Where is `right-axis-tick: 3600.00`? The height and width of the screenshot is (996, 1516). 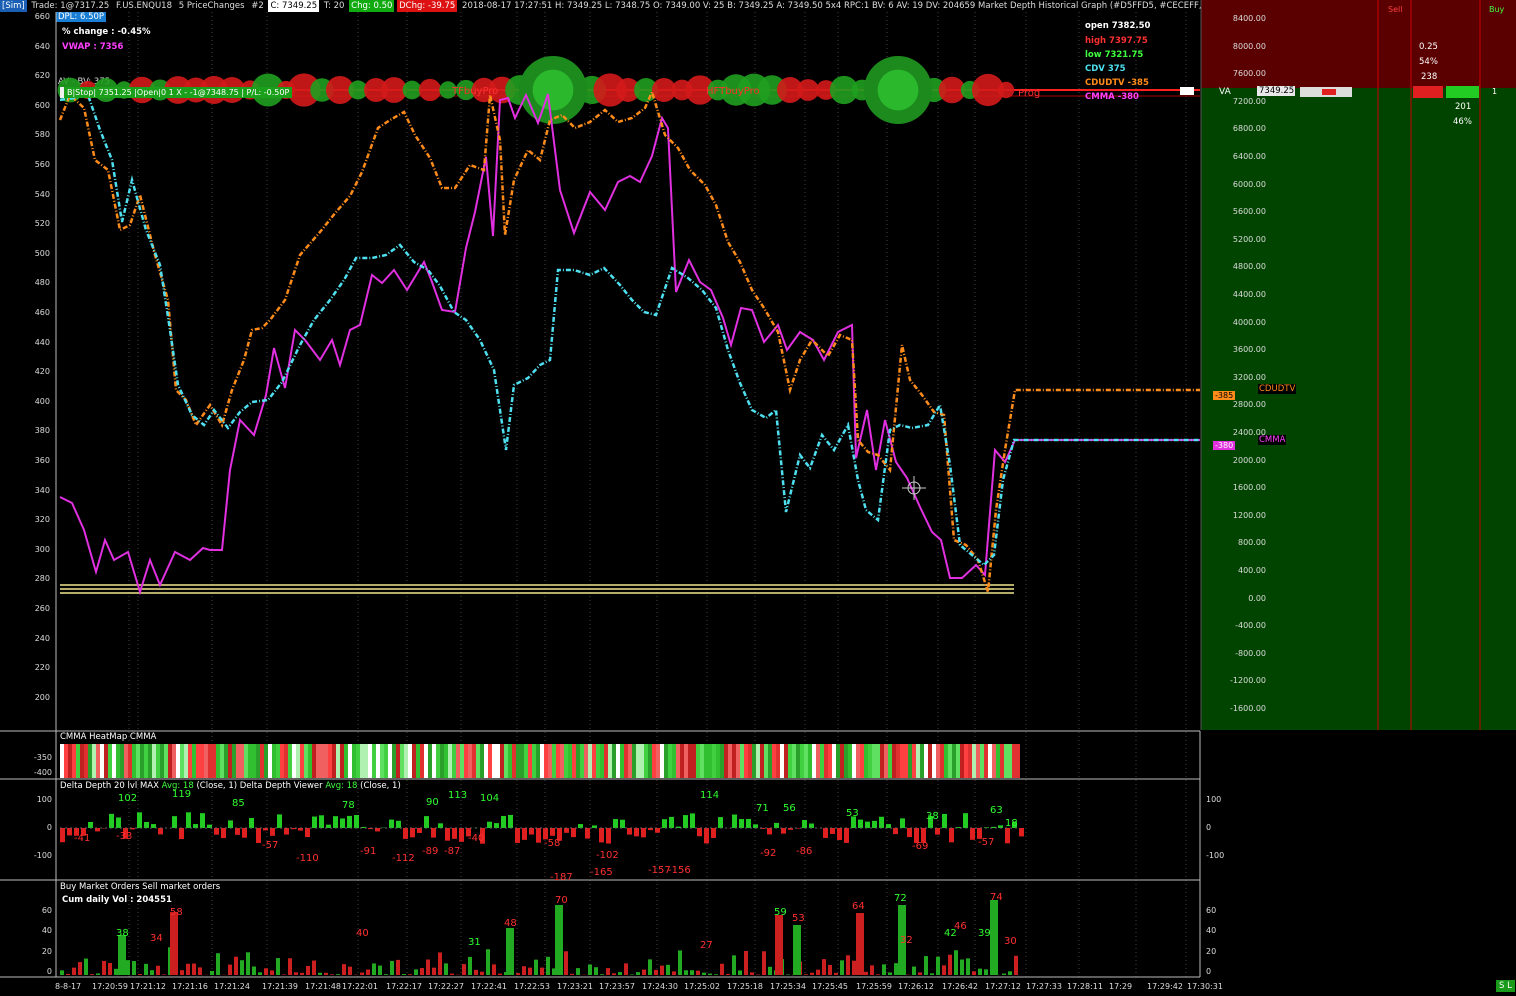
right-axis-tick: 3600.00 is located at coordinates (1249, 350).